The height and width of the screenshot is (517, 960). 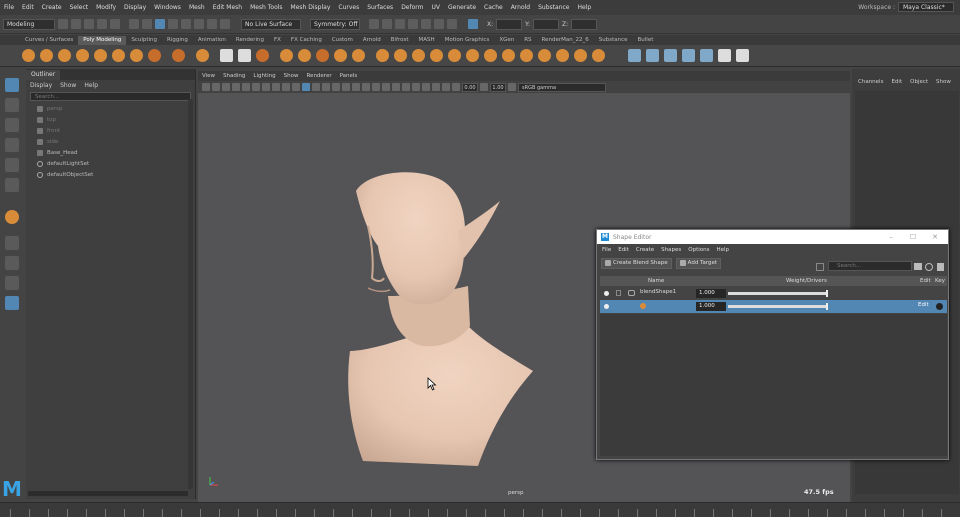 What do you see at coordinates (778, 293) in the screenshot?
I see `blend-shape-weight-slider` at bounding box center [778, 293].